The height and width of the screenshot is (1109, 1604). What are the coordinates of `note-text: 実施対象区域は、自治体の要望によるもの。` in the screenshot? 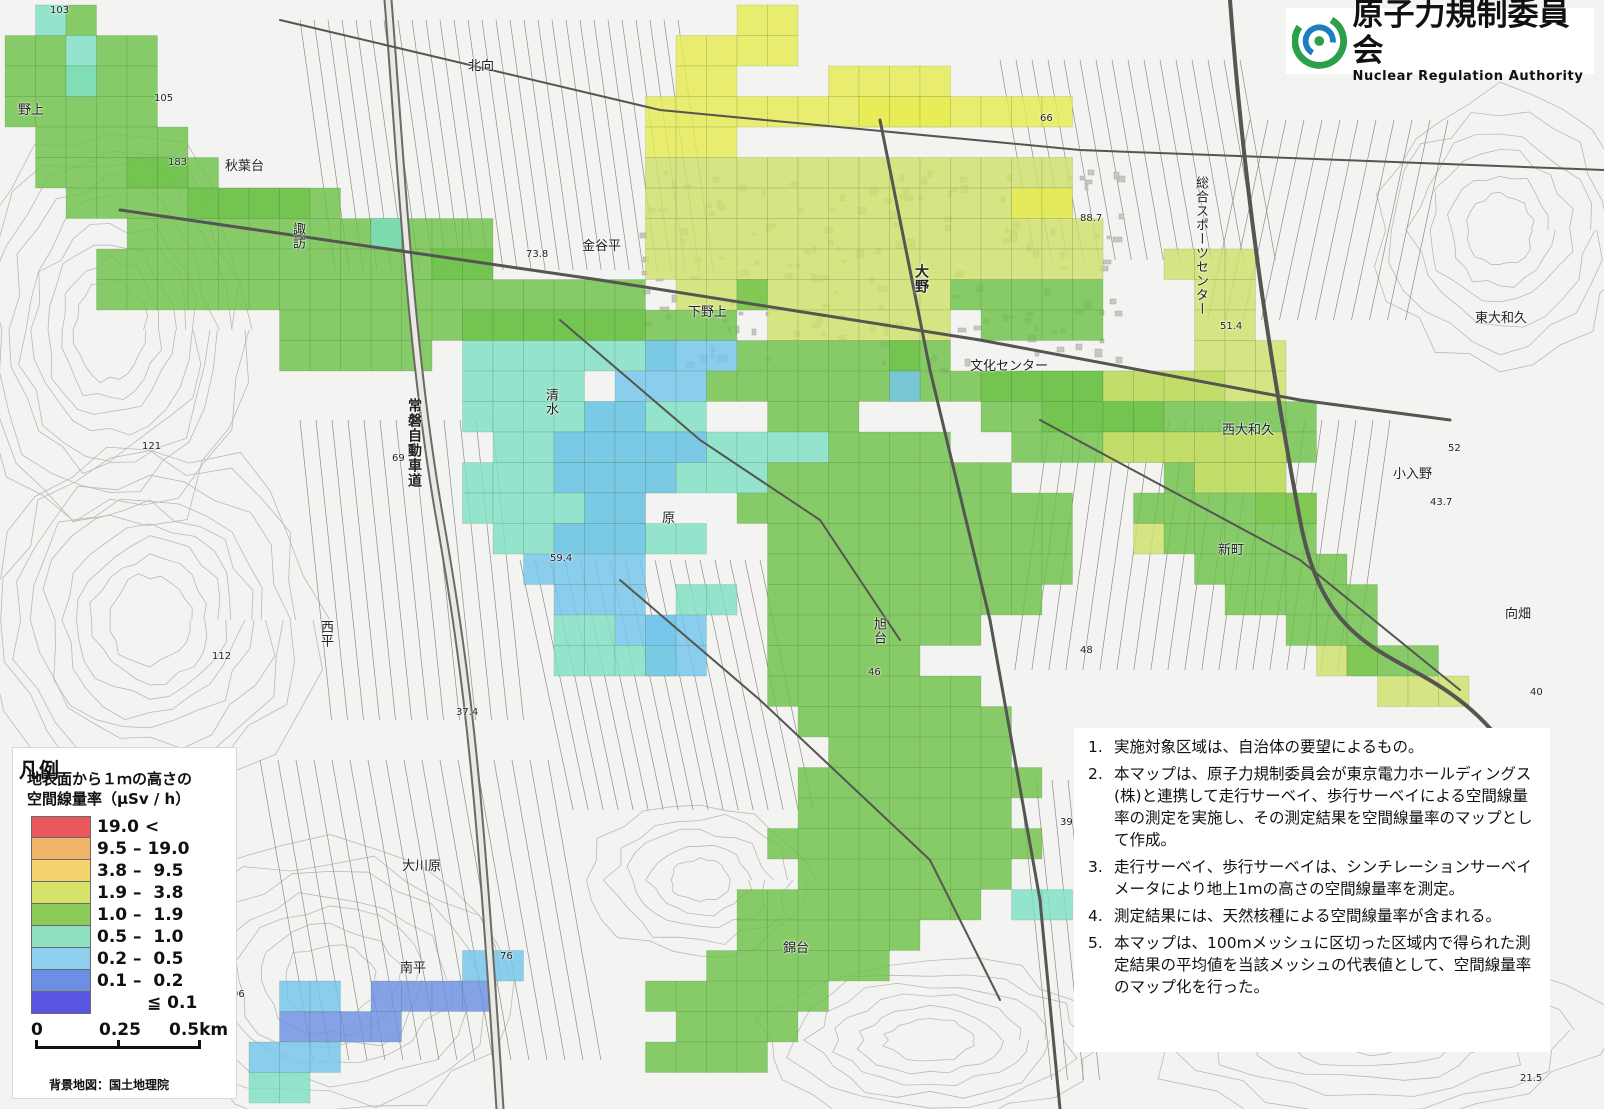 It's located at (1269, 747).